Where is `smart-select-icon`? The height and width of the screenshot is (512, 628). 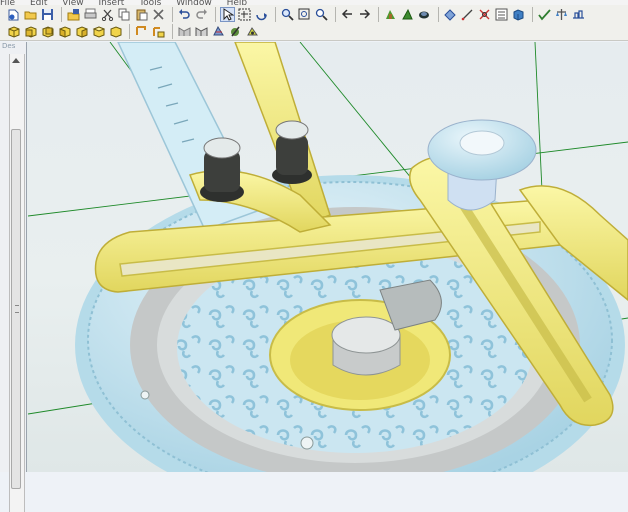 smart-select-icon is located at coordinates (244, 14).